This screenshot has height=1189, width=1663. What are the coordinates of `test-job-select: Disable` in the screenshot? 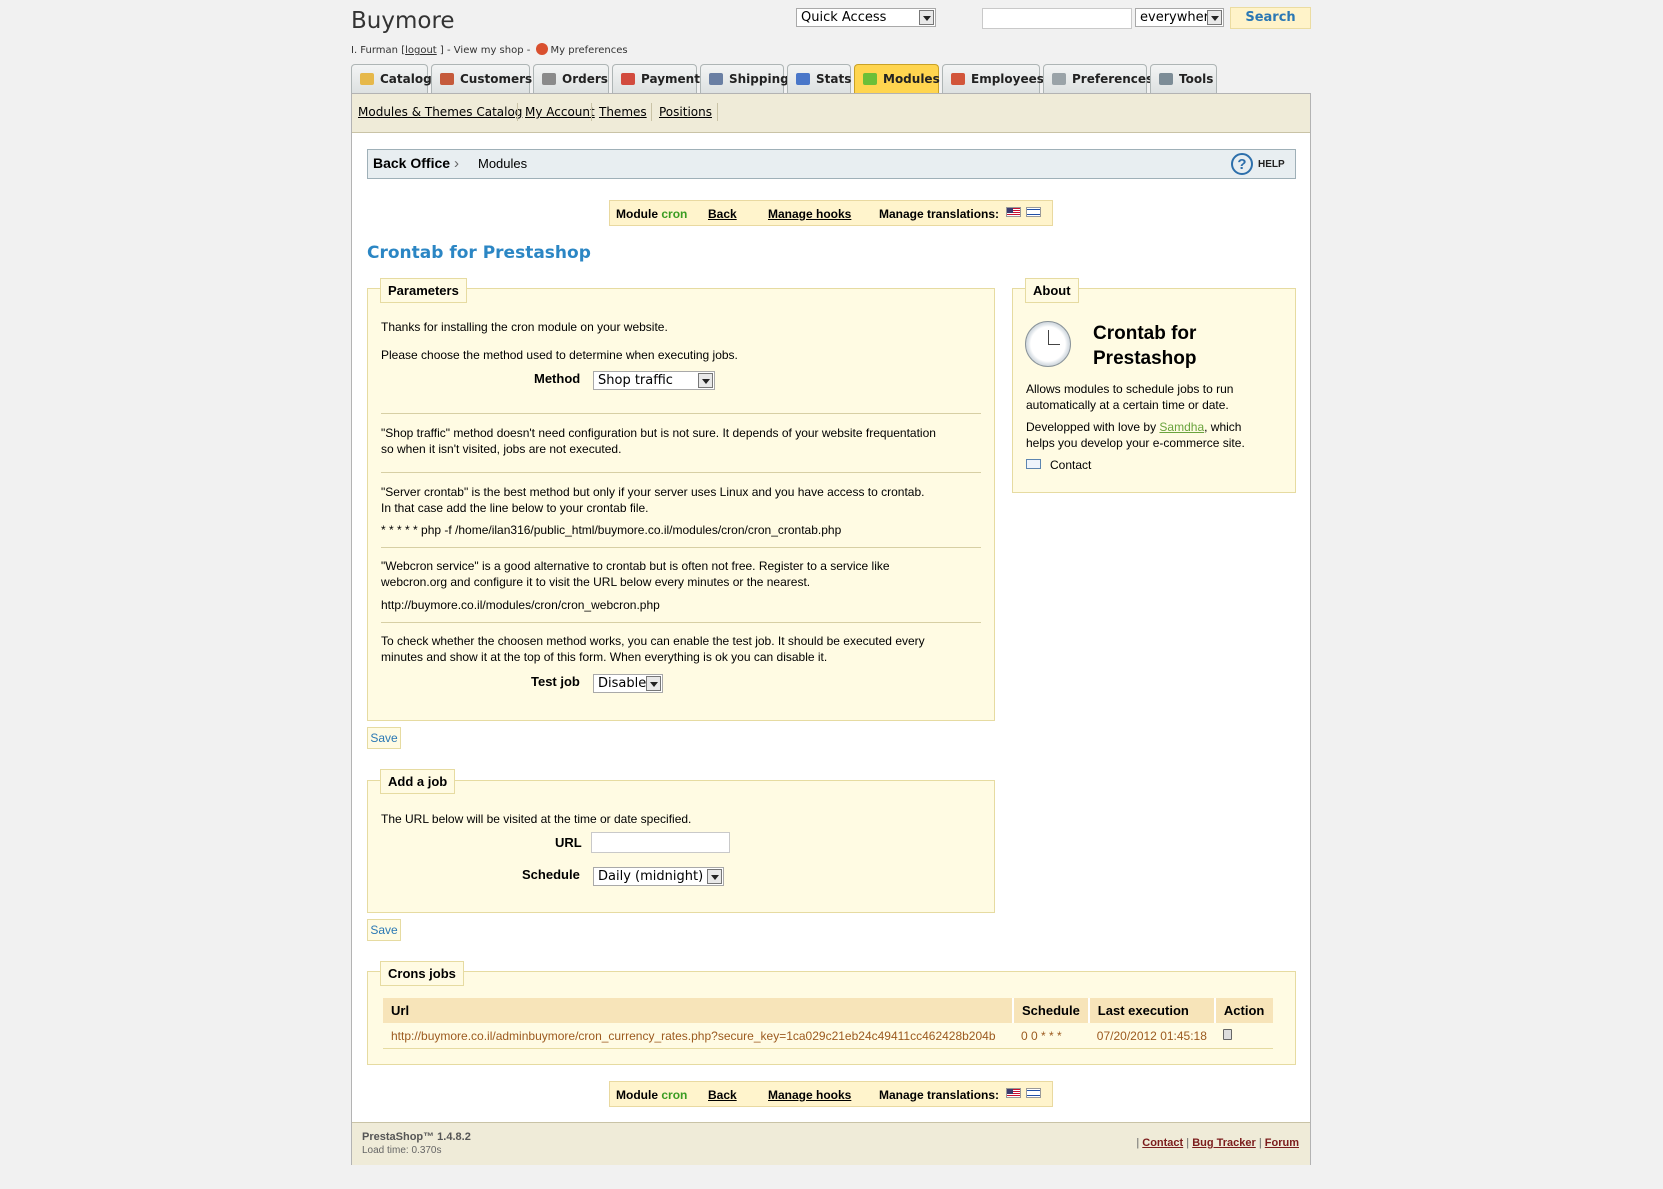 It's located at (628, 683).